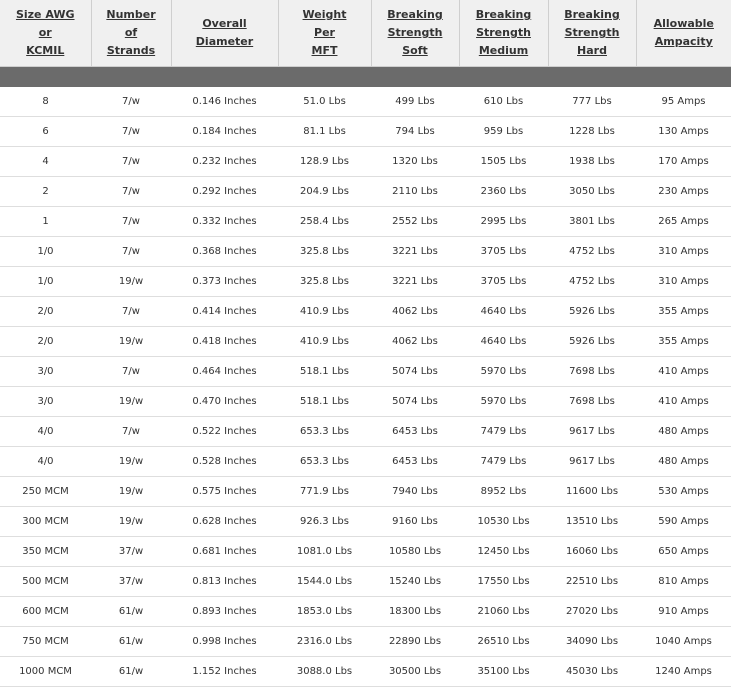 The height and width of the screenshot is (687, 731). What do you see at coordinates (45, 641) in the screenshot?
I see `table-cell-size-awg-kcmil: 750 MCM` at bounding box center [45, 641].